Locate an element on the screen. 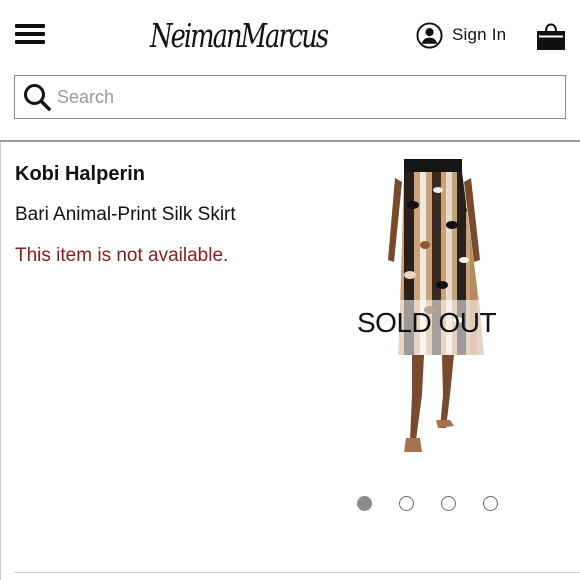  sign-in-button: Sign In is located at coordinates (461, 35).